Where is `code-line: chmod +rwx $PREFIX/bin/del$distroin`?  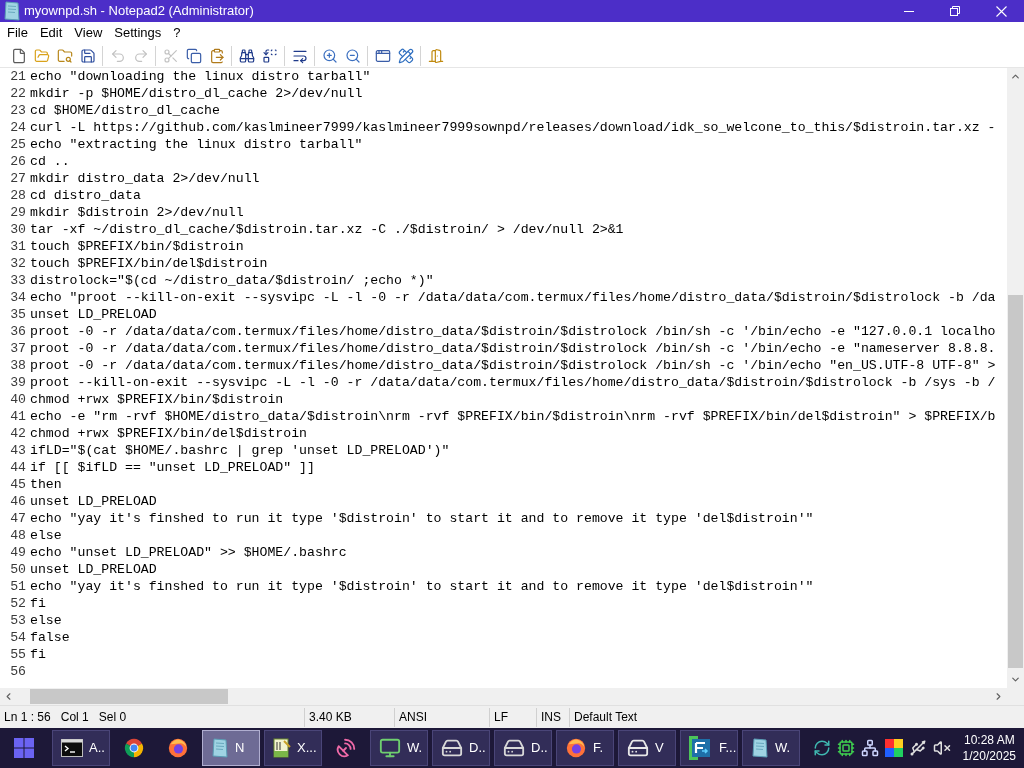 code-line: chmod +rwx $PREFIX/bin/del$distroin is located at coordinates (168, 433).